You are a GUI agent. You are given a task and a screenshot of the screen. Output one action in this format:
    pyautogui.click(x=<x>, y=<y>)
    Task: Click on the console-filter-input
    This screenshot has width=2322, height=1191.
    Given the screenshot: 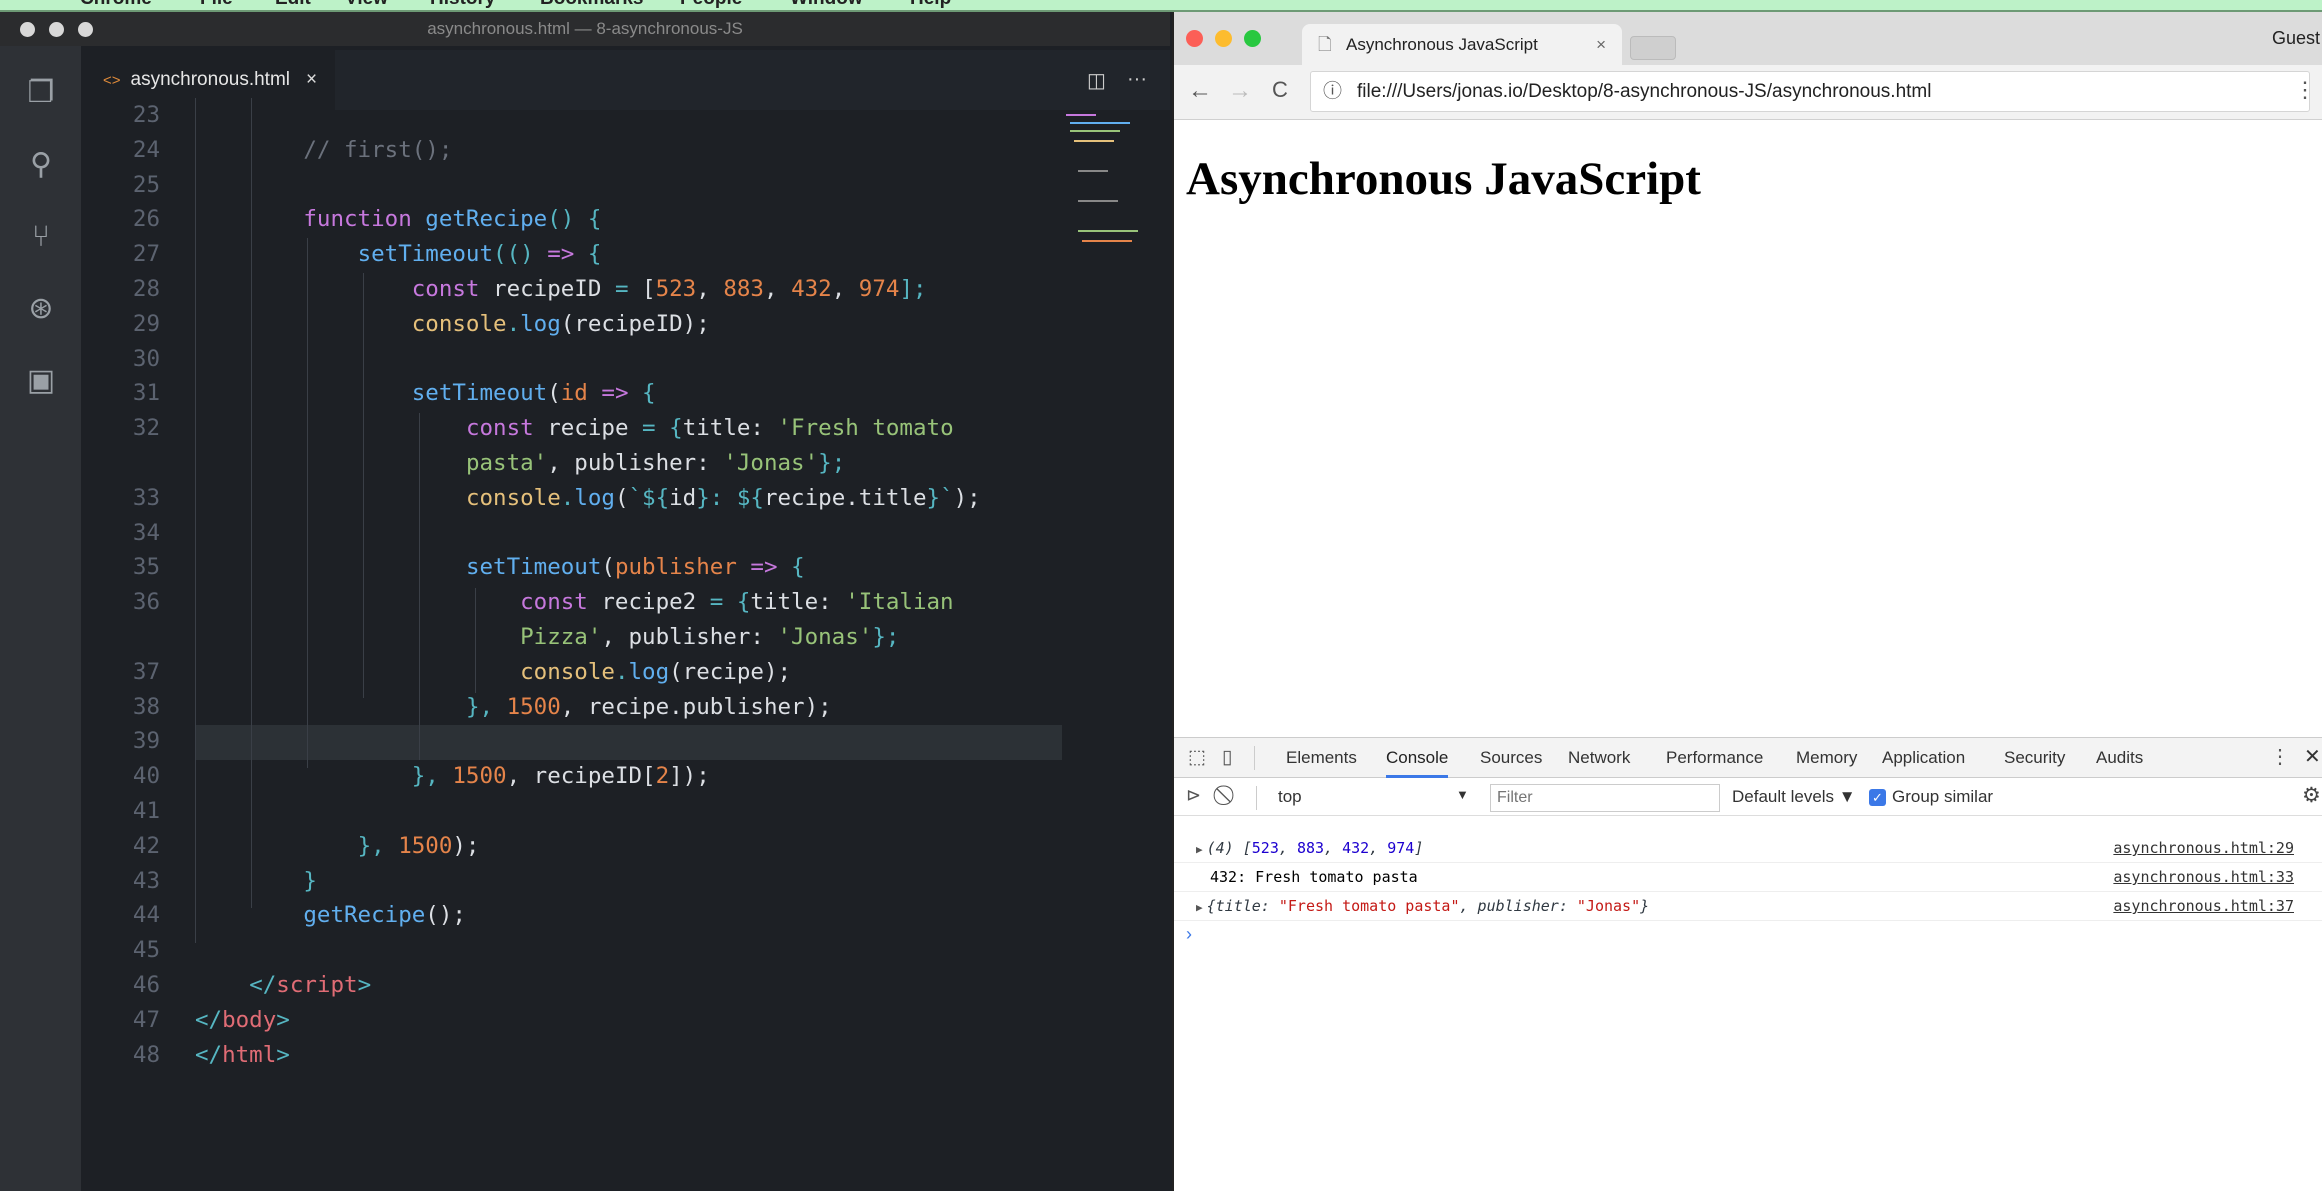 What is the action you would take?
    pyautogui.click(x=1605, y=798)
    